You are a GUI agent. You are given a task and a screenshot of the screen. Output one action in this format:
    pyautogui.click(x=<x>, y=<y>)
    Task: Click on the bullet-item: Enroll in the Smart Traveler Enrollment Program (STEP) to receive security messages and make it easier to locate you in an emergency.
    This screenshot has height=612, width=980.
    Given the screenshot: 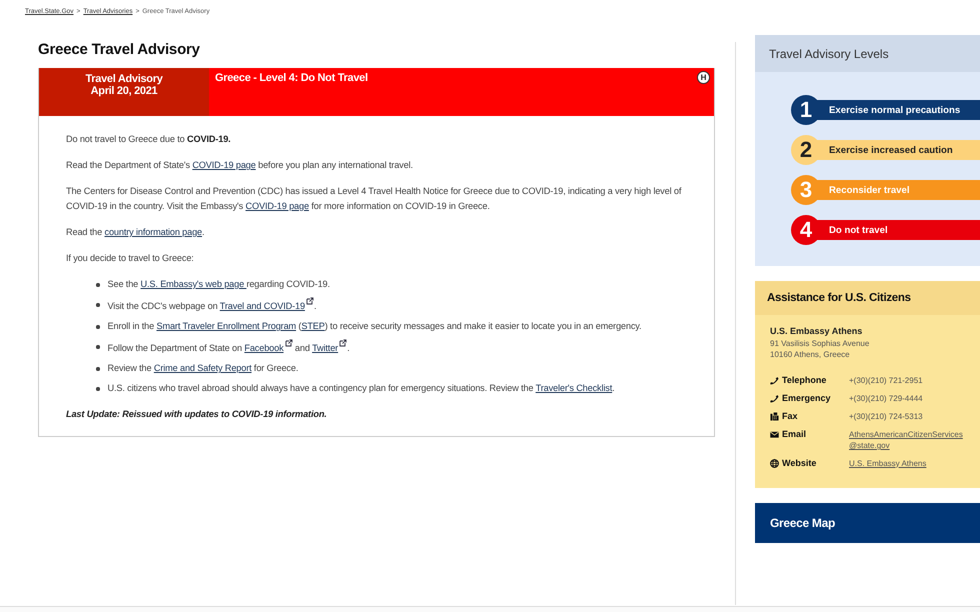 What is the action you would take?
    pyautogui.click(x=375, y=327)
    